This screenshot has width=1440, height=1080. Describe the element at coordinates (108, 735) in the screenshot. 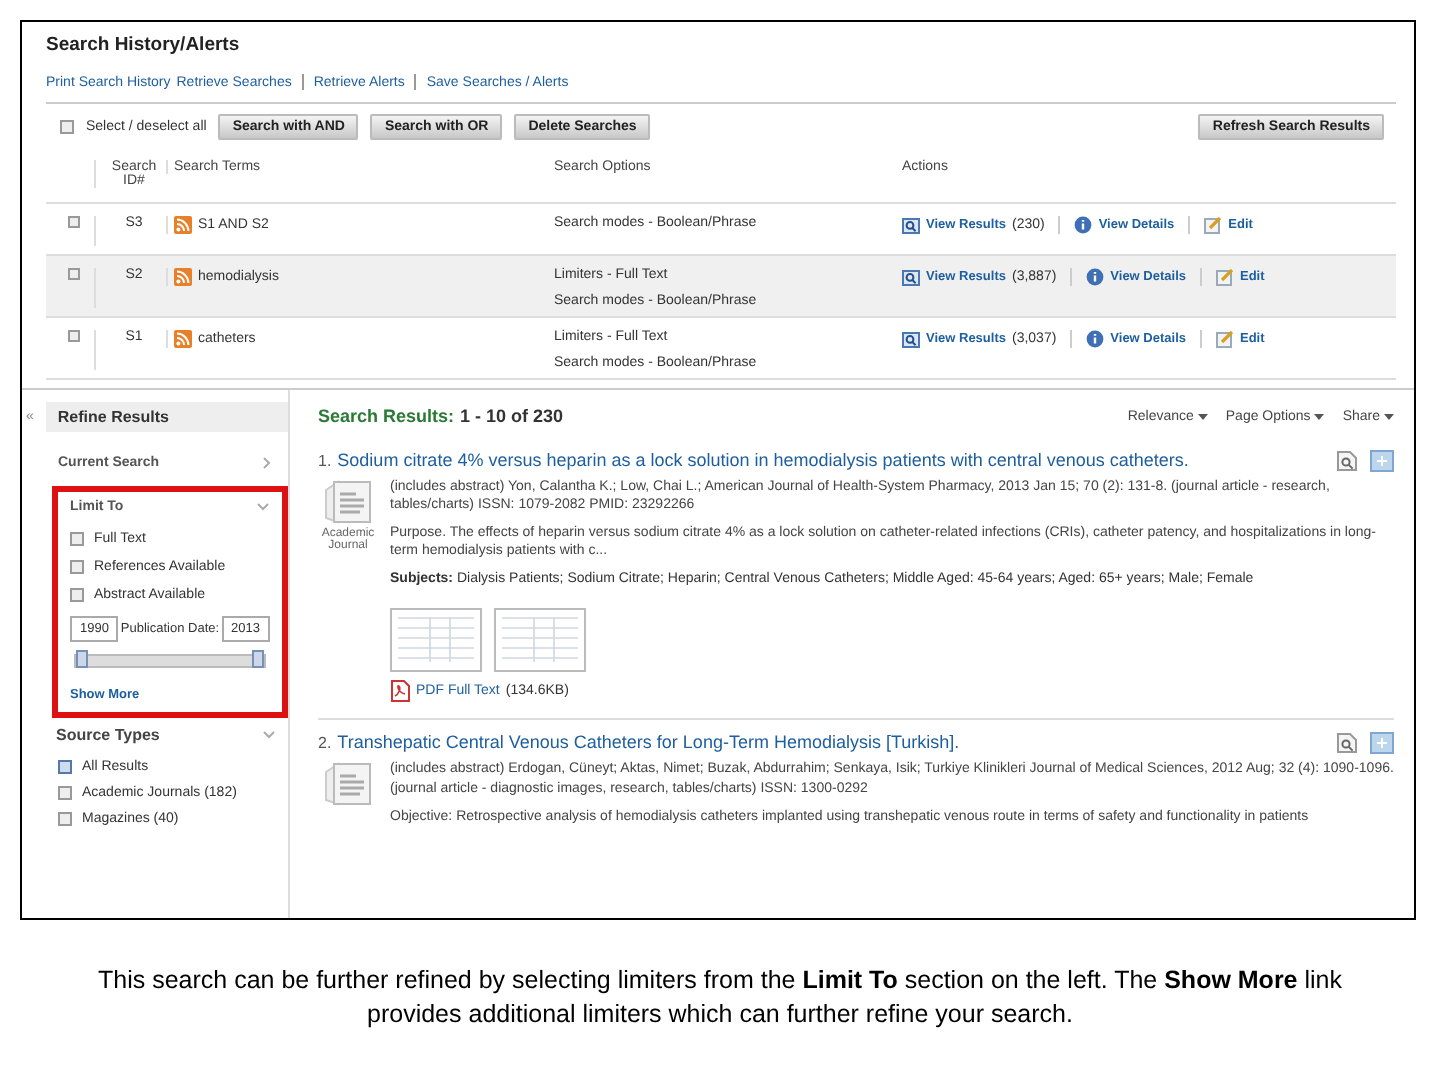

I see `source-types-header: Source Types` at that location.